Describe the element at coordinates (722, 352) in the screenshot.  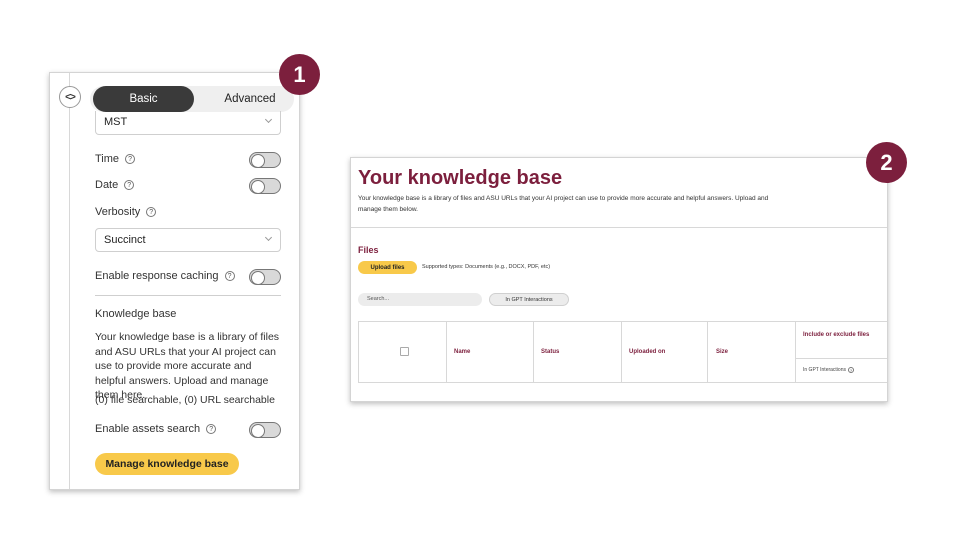
I see `column-header-size: Size` at that location.